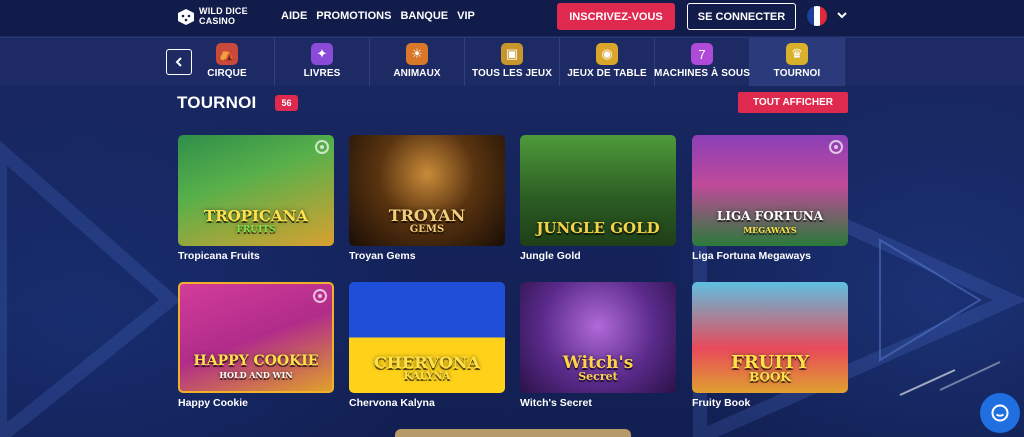  Describe the element at coordinates (227, 73) in the screenshot. I see `category-label: CIRQUE` at that location.